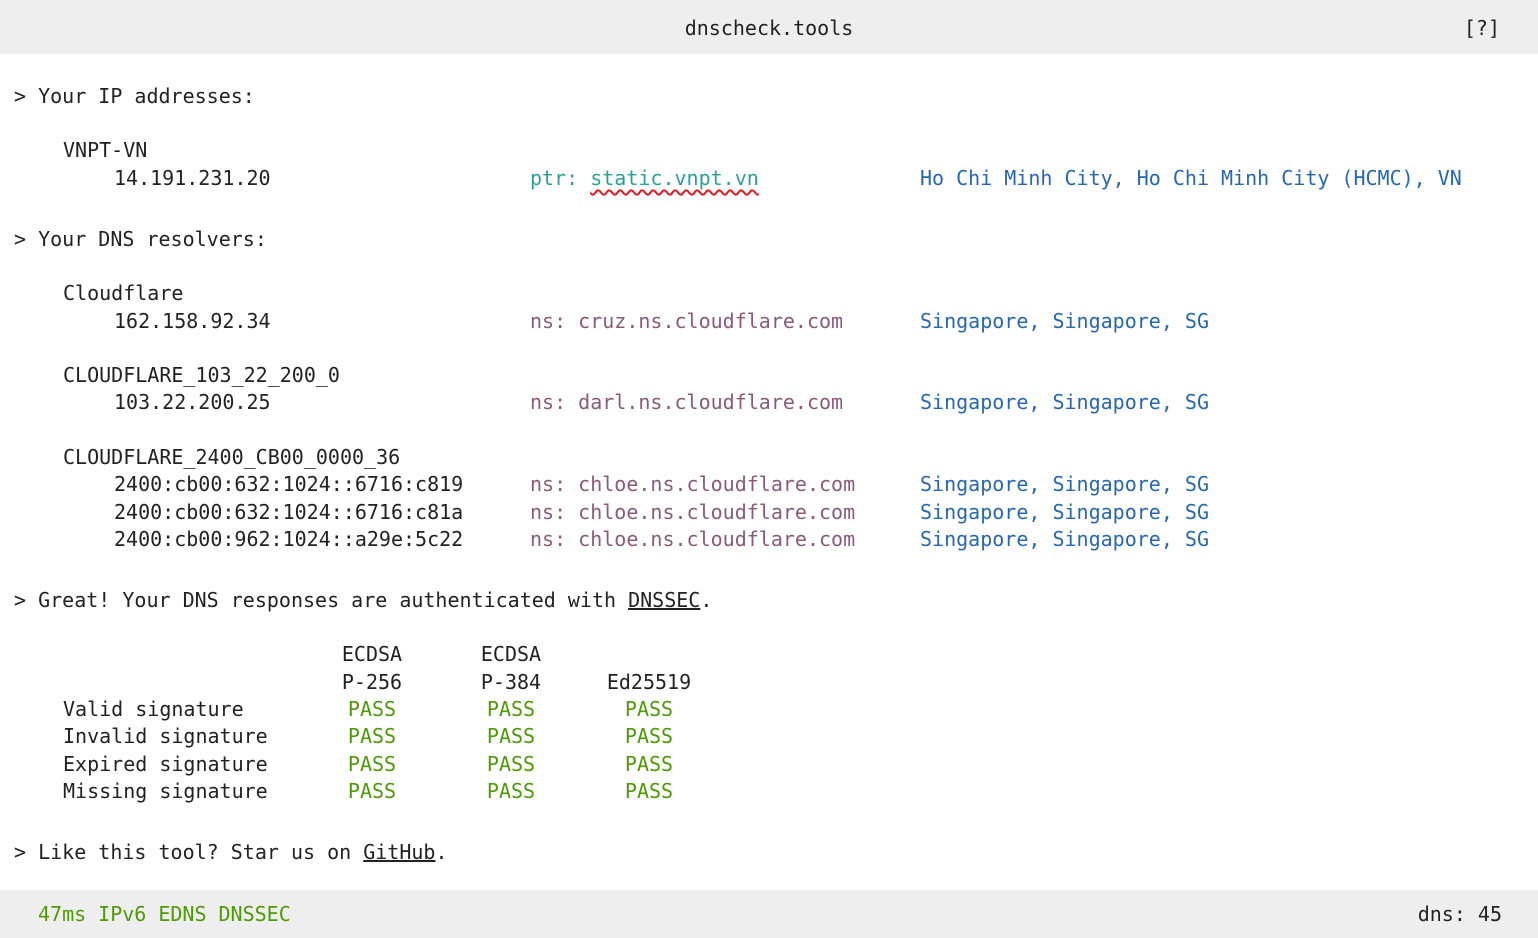 Image resolution: width=1538 pixels, height=938 pixels. What do you see at coordinates (140, 239) in the screenshot?
I see `dns-section-heading: > Your DNS resolvers:` at bounding box center [140, 239].